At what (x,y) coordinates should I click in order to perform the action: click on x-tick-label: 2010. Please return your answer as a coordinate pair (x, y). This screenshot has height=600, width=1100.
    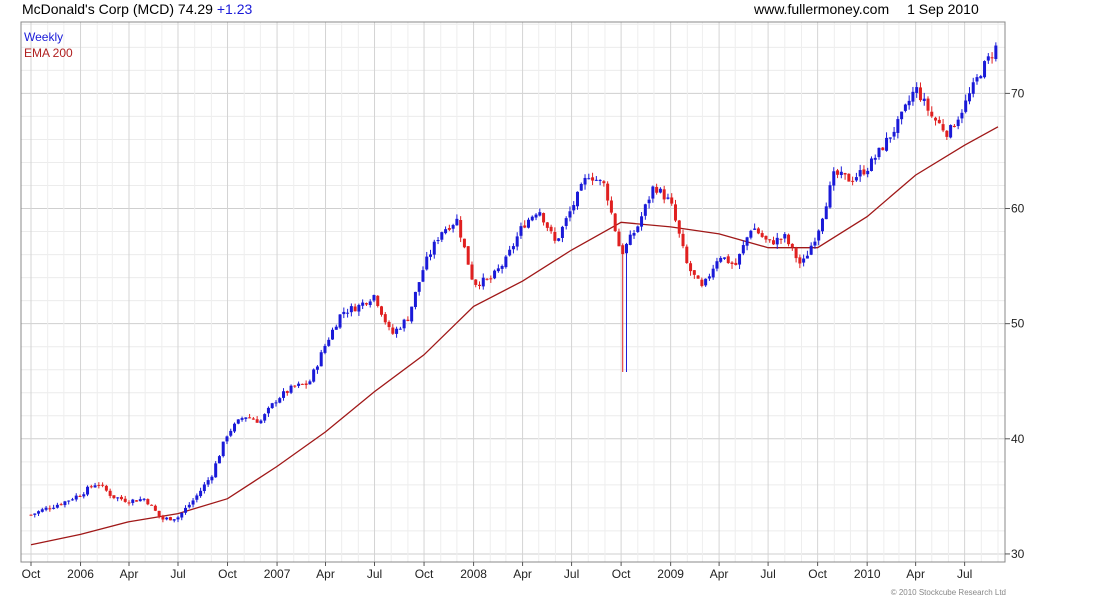
    Looking at the image, I should click on (867, 574).